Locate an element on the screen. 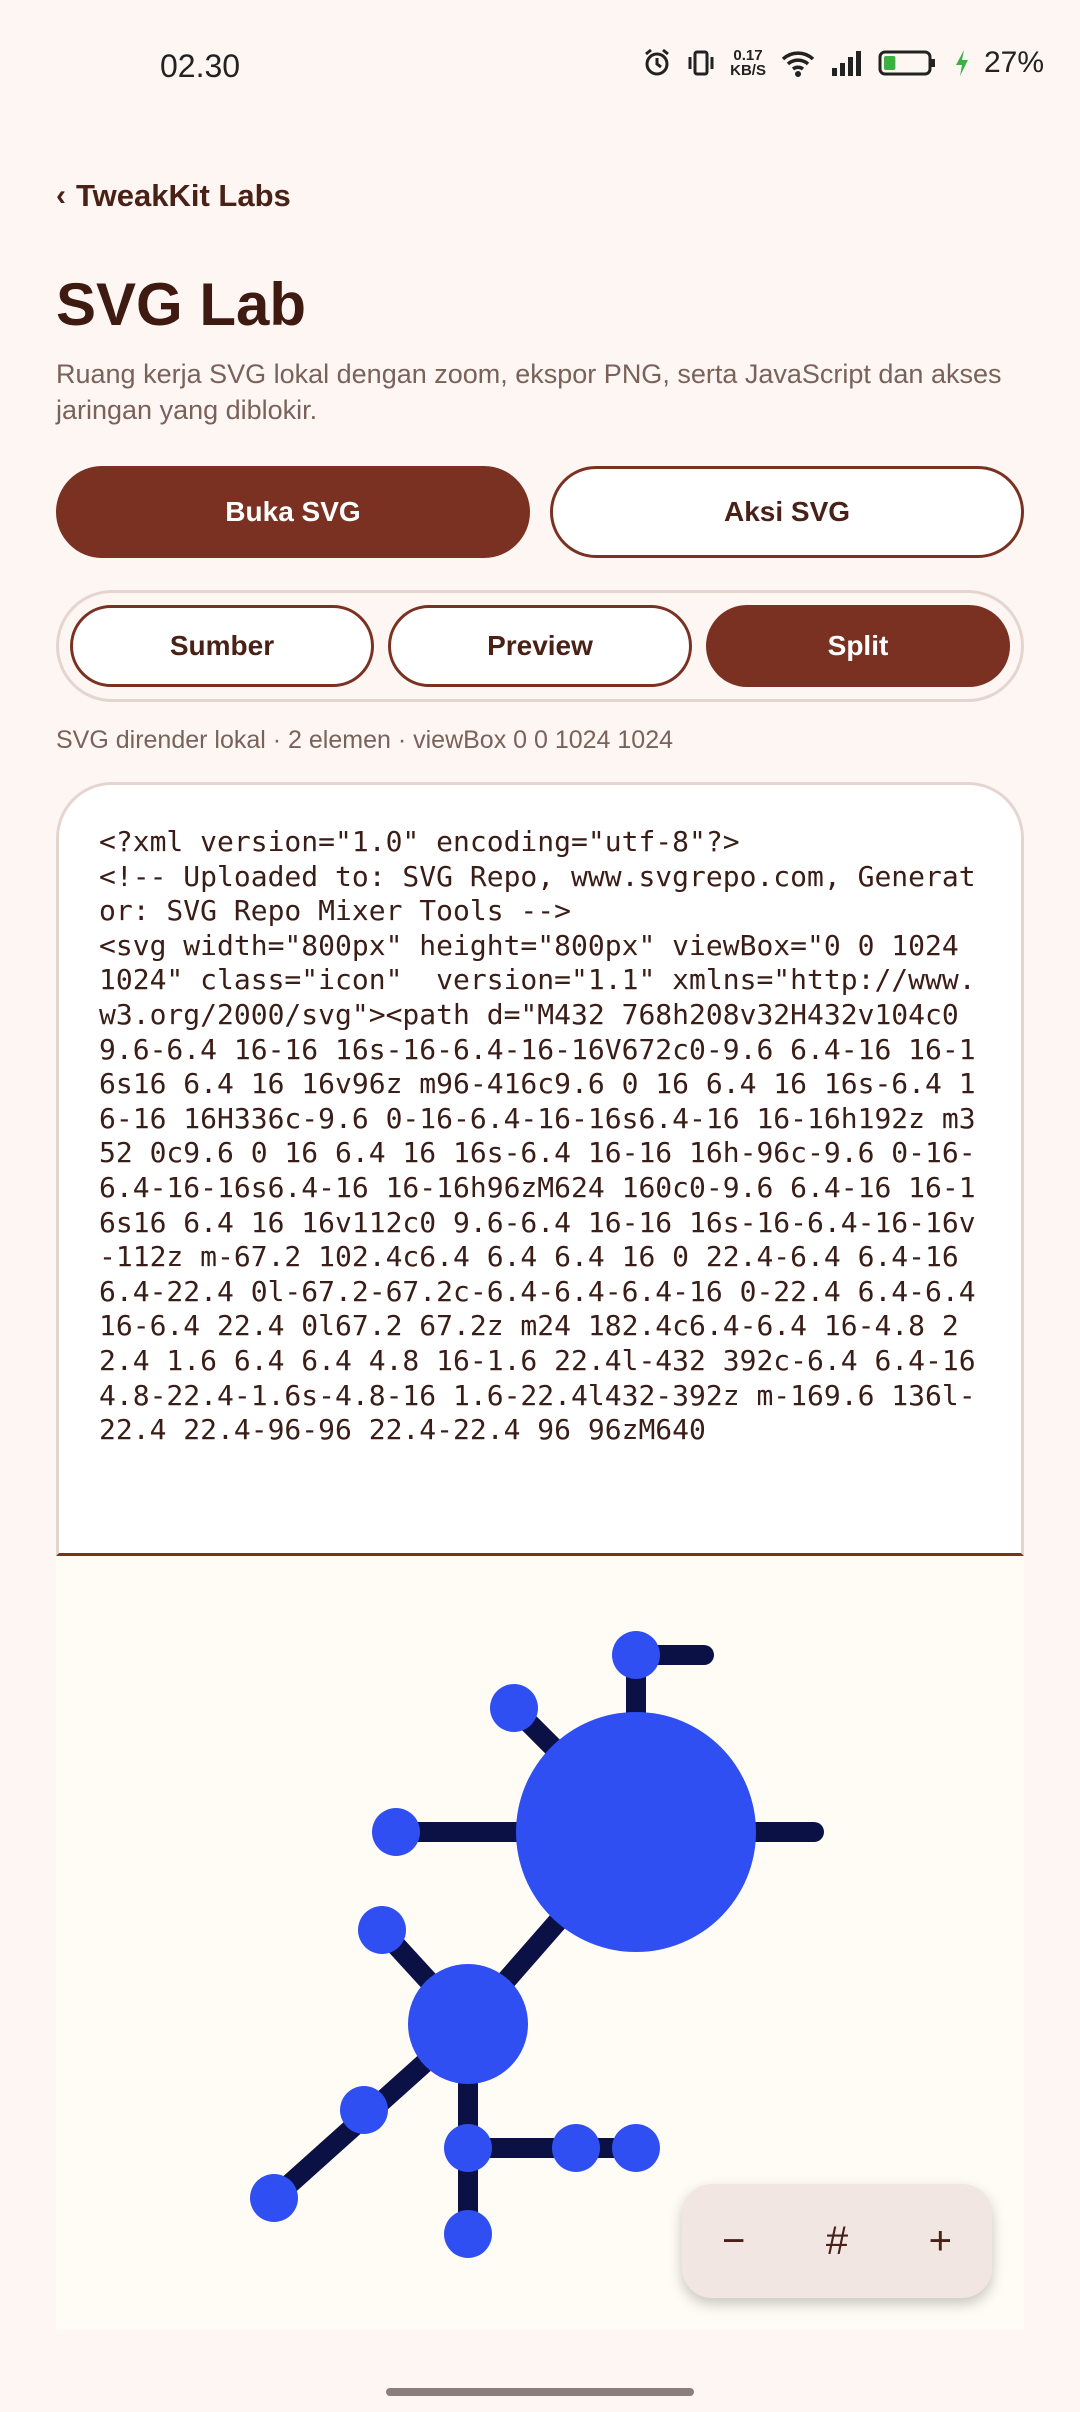 The image size is (1080, 2412). back-link: ‹ TweakKit Labs is located at coordinates (173, 196).